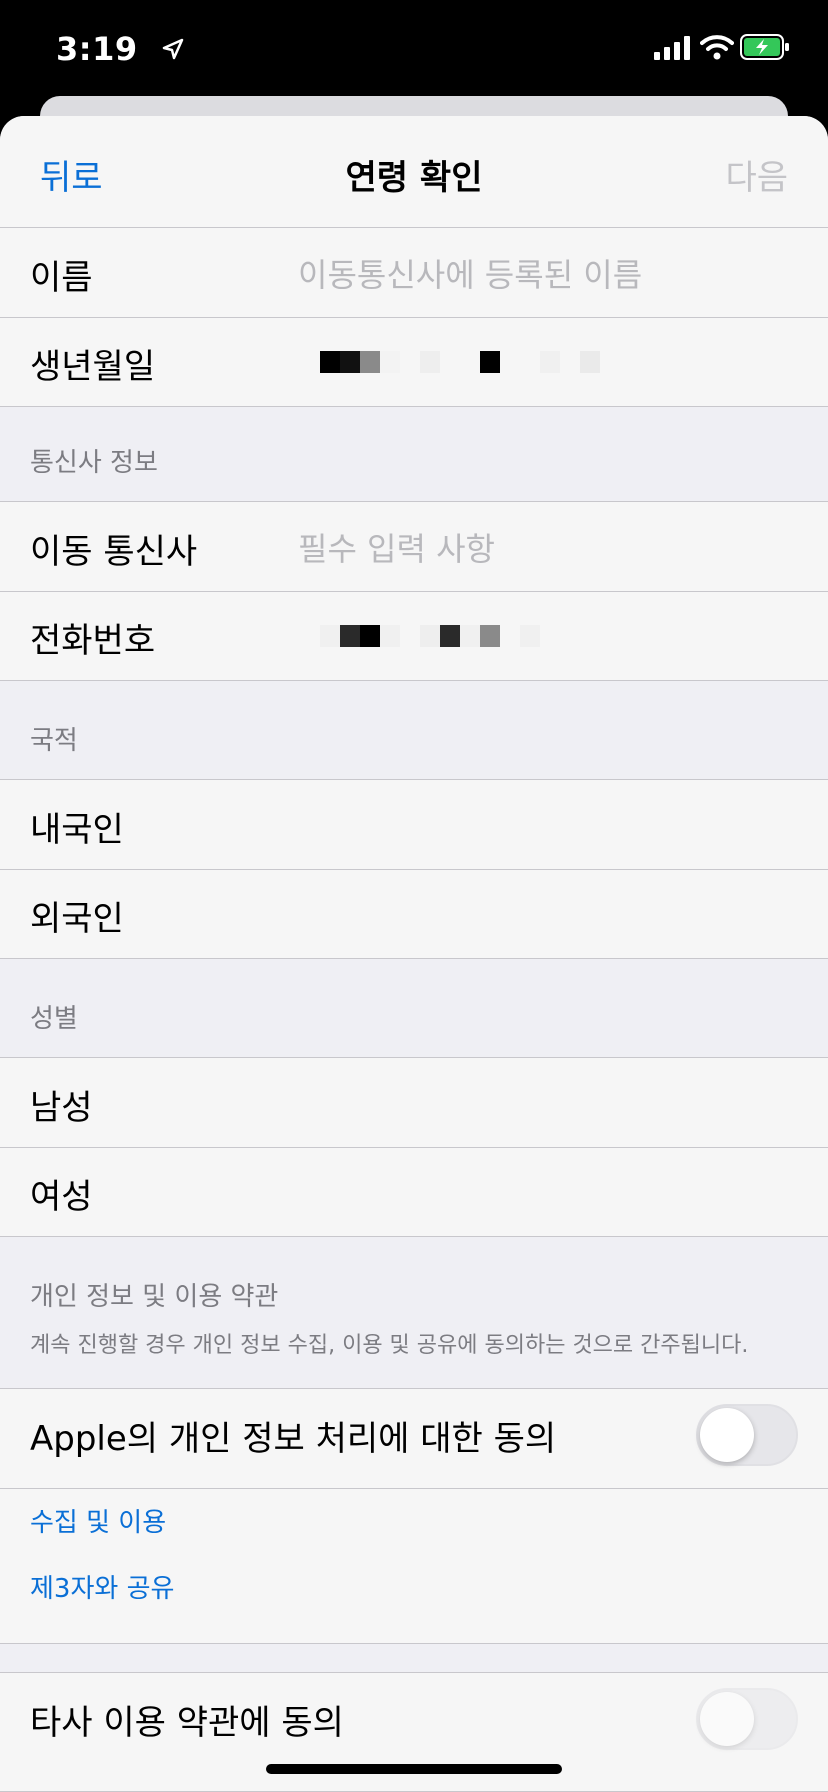  Describe the element at coordinates (61, 1108) in the screenshot. I see `gender-option-label: 남성` at that location.